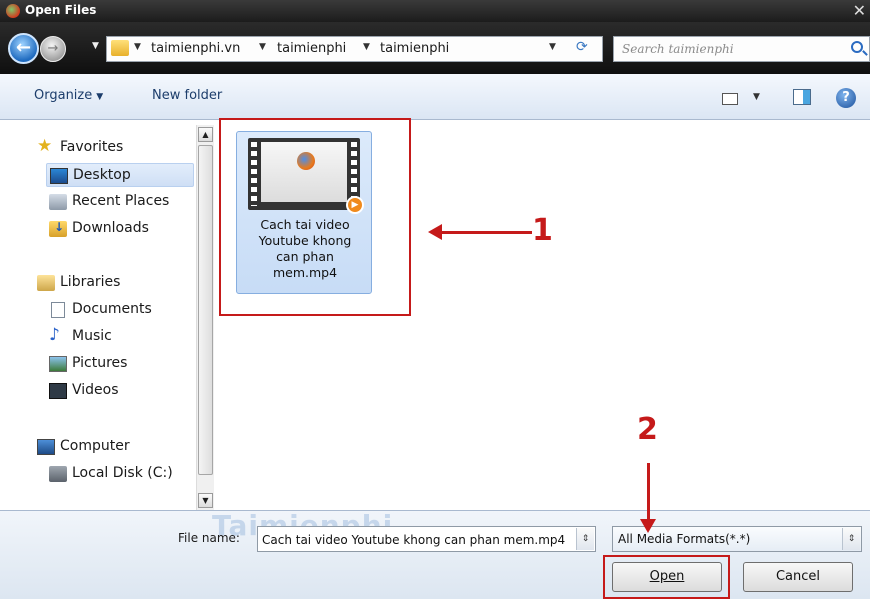 The height and width of the screenshot is (599, 870). I want to click on breadcrumb-item: taimienphi.vn, so click(195, 48).